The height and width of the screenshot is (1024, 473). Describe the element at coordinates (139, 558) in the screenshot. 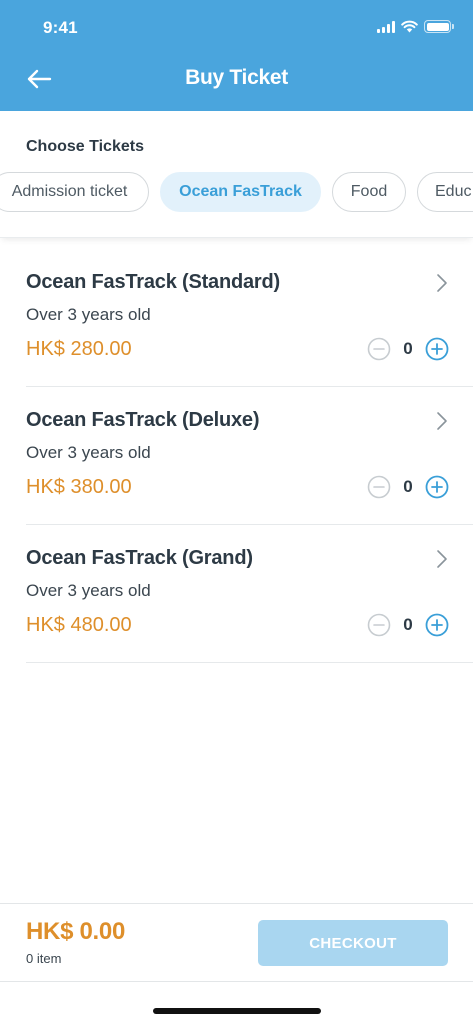

I see `ticket-name: Ocean FasTrack (Grand)` at that location.